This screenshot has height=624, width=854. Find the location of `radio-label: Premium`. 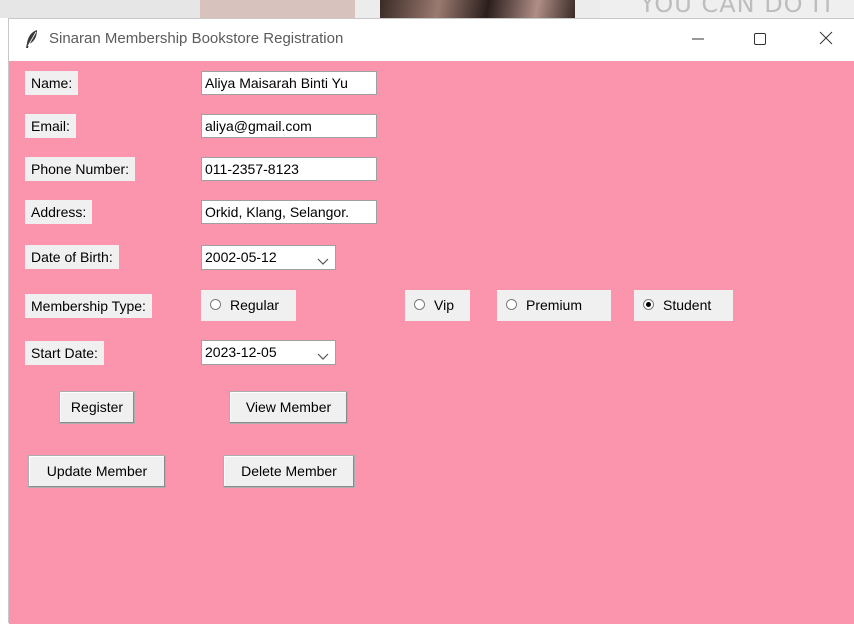

radio-label: Premium is located at coordinates (554, 305).